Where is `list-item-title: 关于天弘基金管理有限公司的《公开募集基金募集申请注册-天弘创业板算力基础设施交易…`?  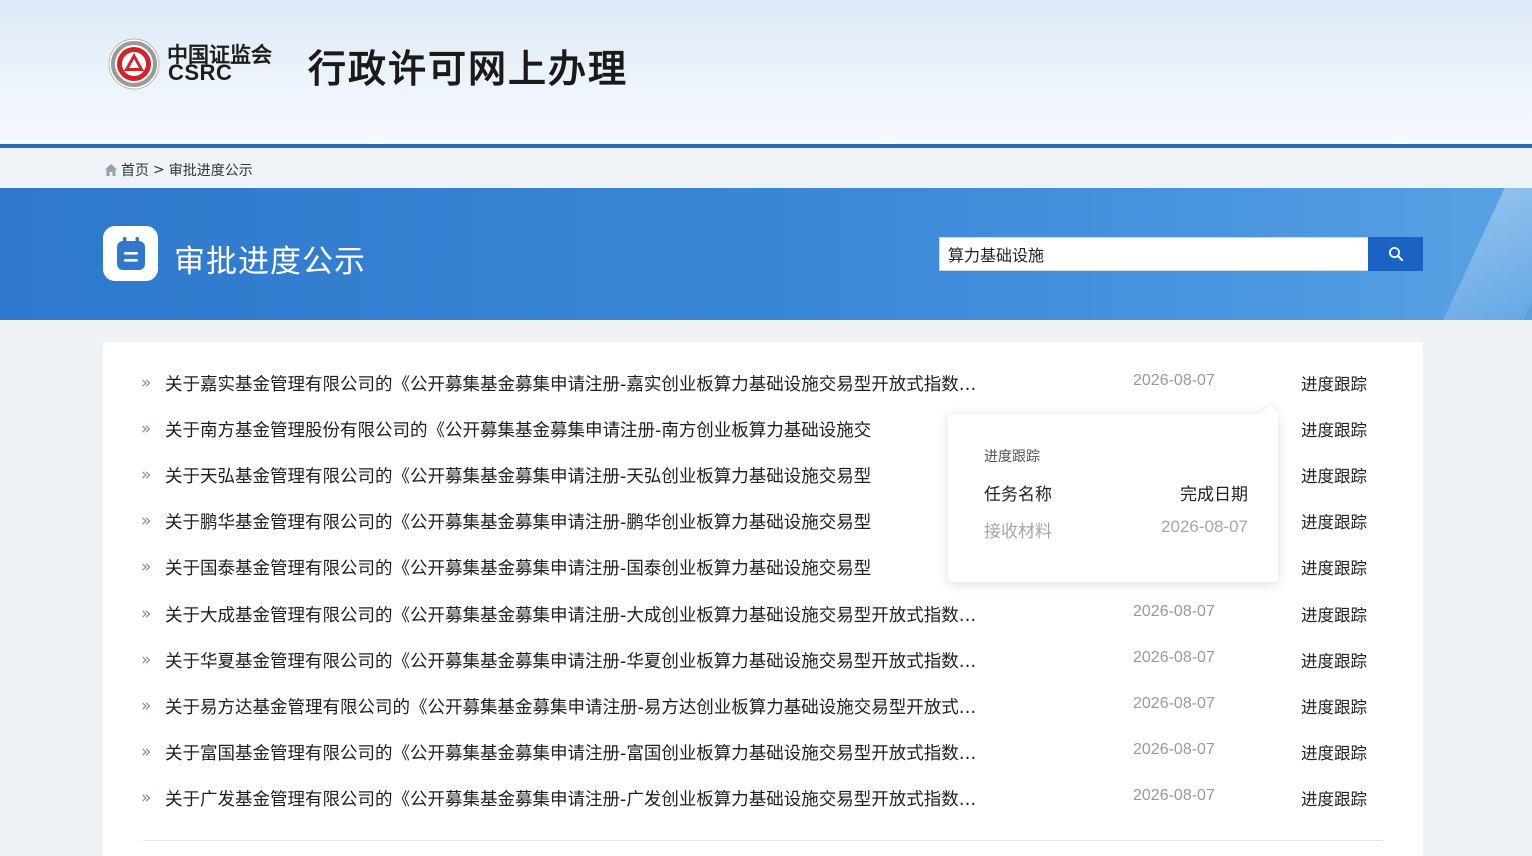
list-item-title: 关于天弘基金管理有限公司的《公开募集基金募集申请注册-天弘创业板算力基础设施交易… is located at coordinates (625, 475).